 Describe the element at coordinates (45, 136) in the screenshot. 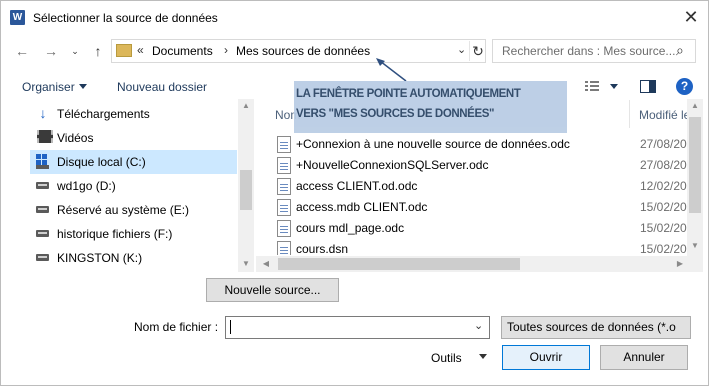

I see `video-icon` at that location.